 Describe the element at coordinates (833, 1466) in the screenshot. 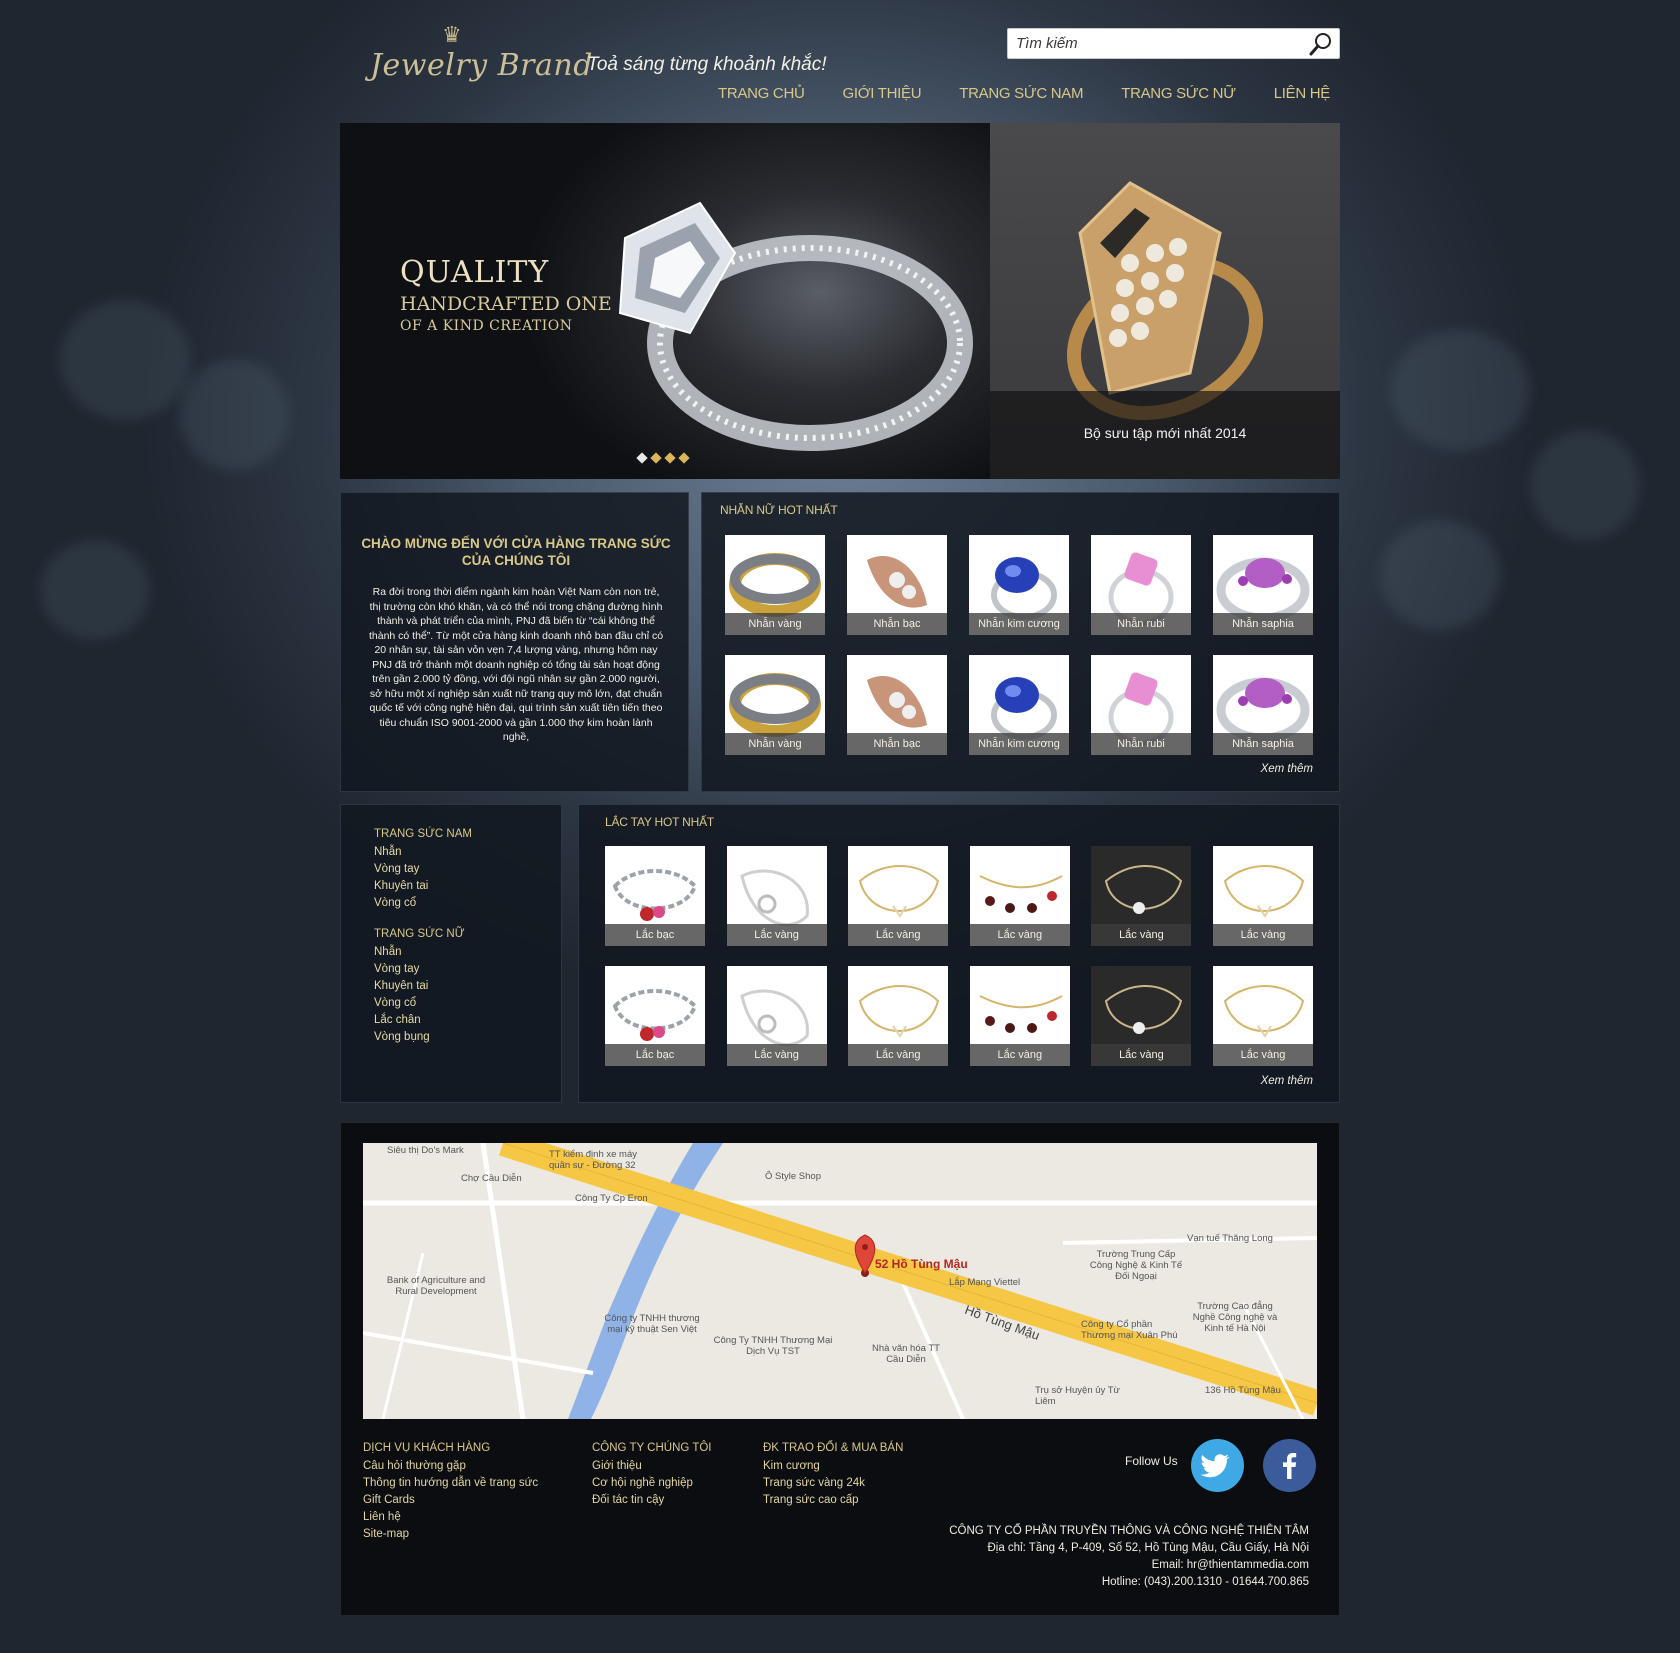

I see `footer-link-diamond: Kim cương` at that location.